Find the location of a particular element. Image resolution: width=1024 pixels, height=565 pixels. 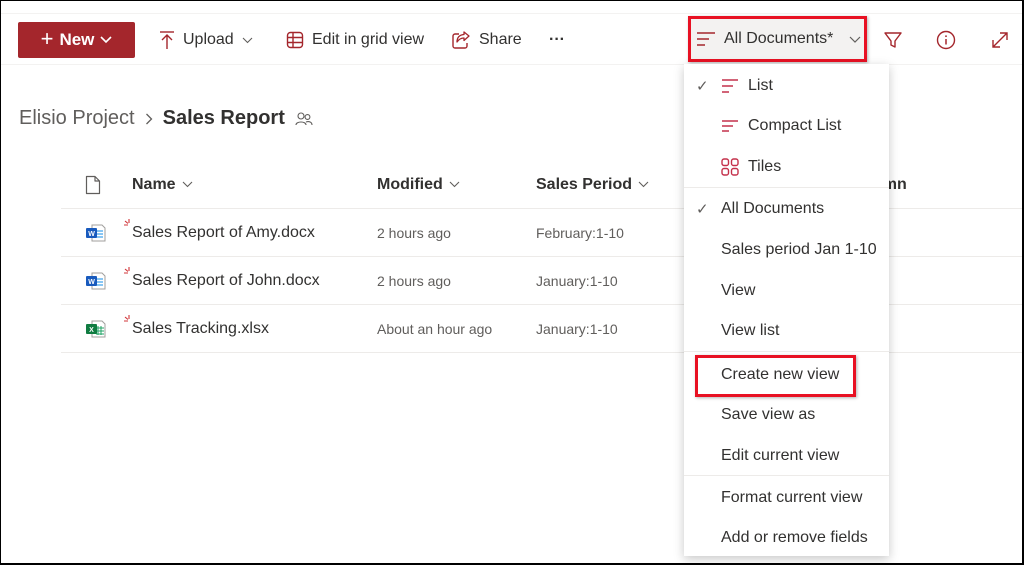

sales-period-column-header: Sales Period is located at coordinates (592, 184).